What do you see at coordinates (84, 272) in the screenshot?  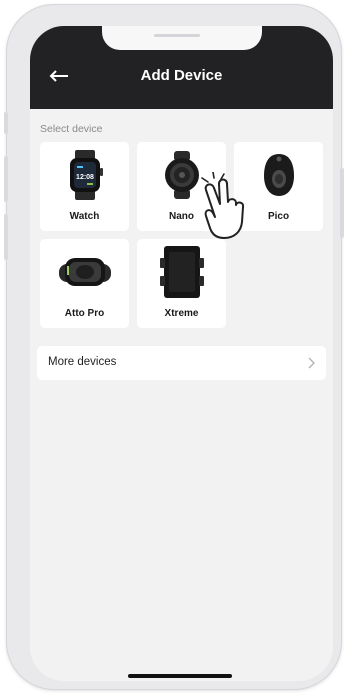 I see `atto-pro-icon` at bounding box center [84, 272].